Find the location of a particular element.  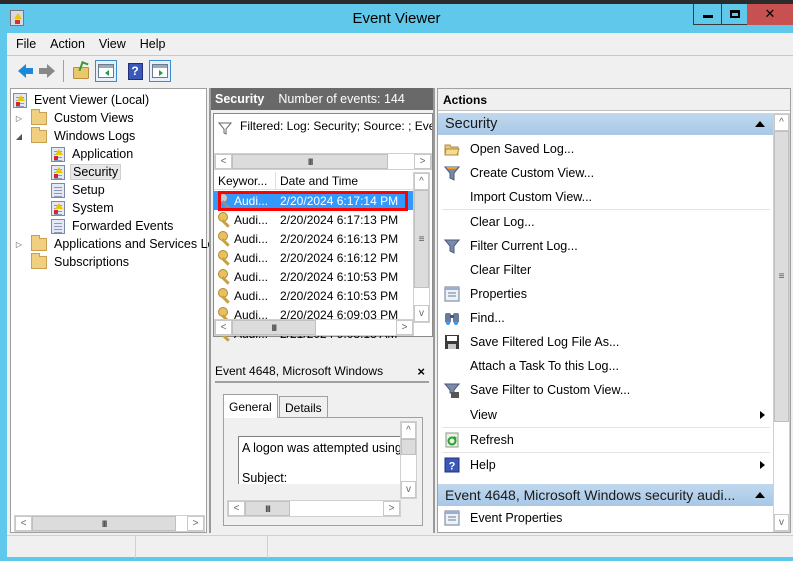

menu-file: File is located at coordinates (26, 44).